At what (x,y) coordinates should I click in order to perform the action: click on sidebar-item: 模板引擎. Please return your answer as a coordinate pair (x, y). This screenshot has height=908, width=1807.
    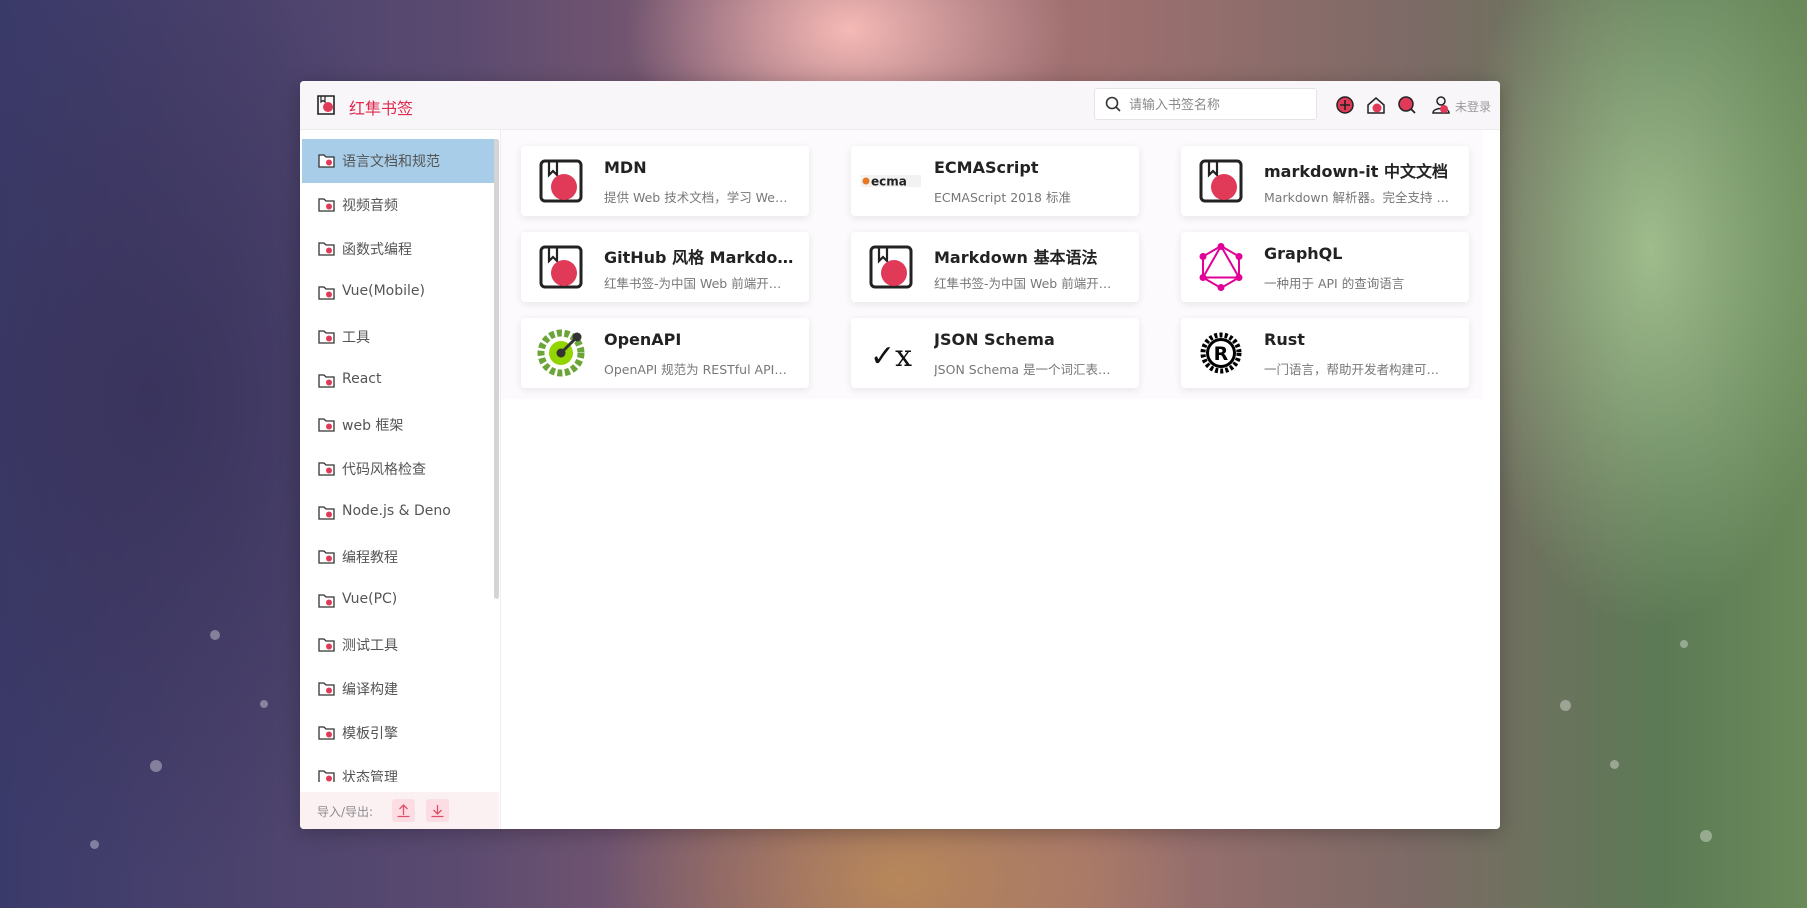
    Looking at the image, I should click on (398, 733).